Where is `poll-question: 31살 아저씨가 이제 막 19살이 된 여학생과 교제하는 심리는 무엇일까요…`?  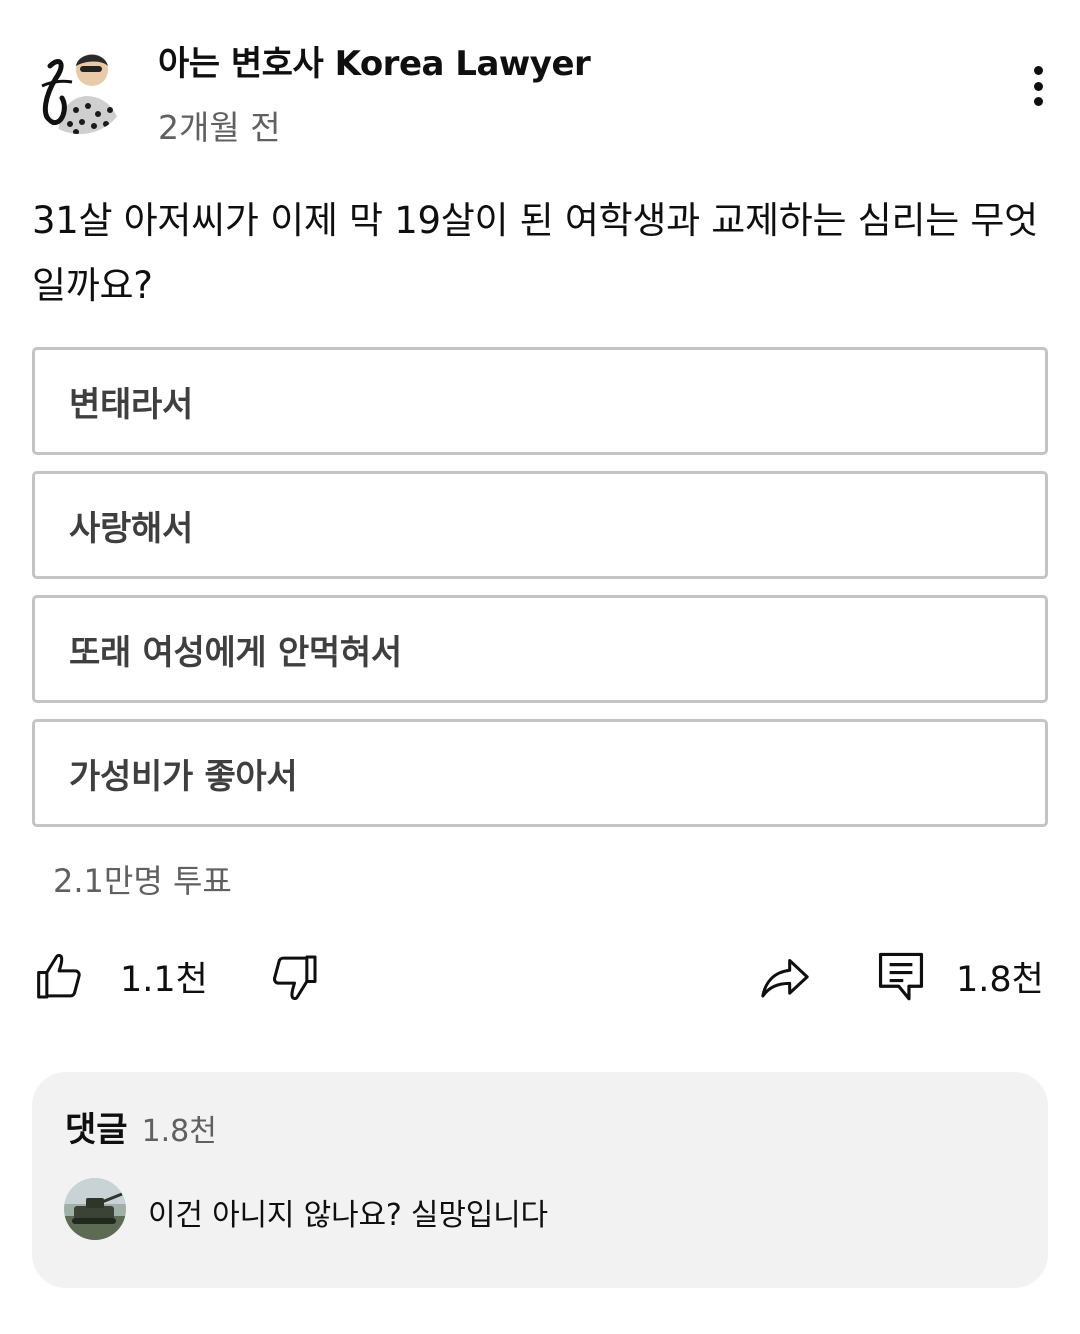
poll-question: 31살 아저씨가 이제 막 19살이 된 여학생과 교제하는 심리는 무엇일까요… is located at coordinates (535, 253).